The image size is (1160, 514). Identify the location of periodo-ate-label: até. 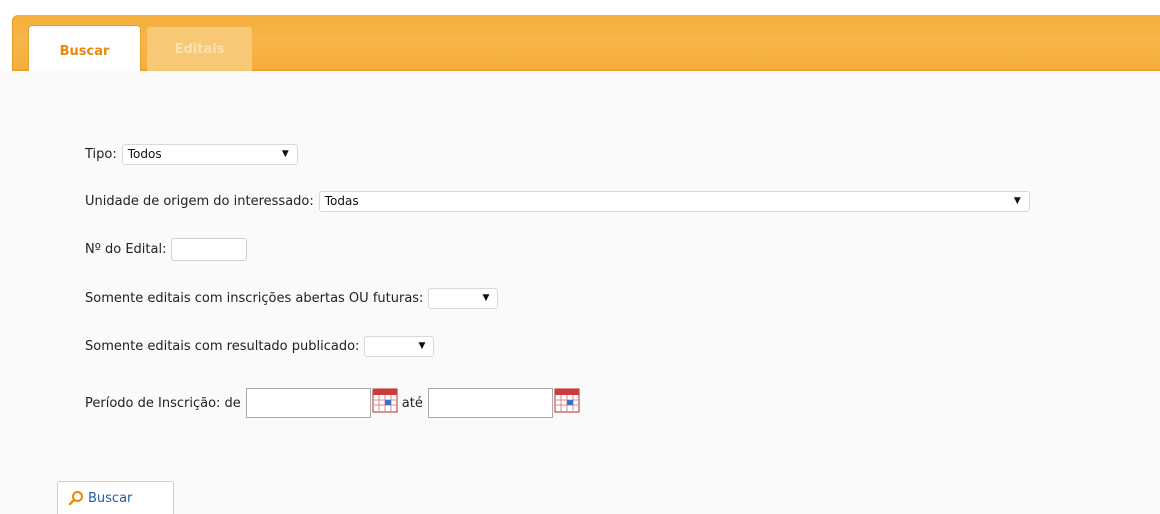
(412, 403).